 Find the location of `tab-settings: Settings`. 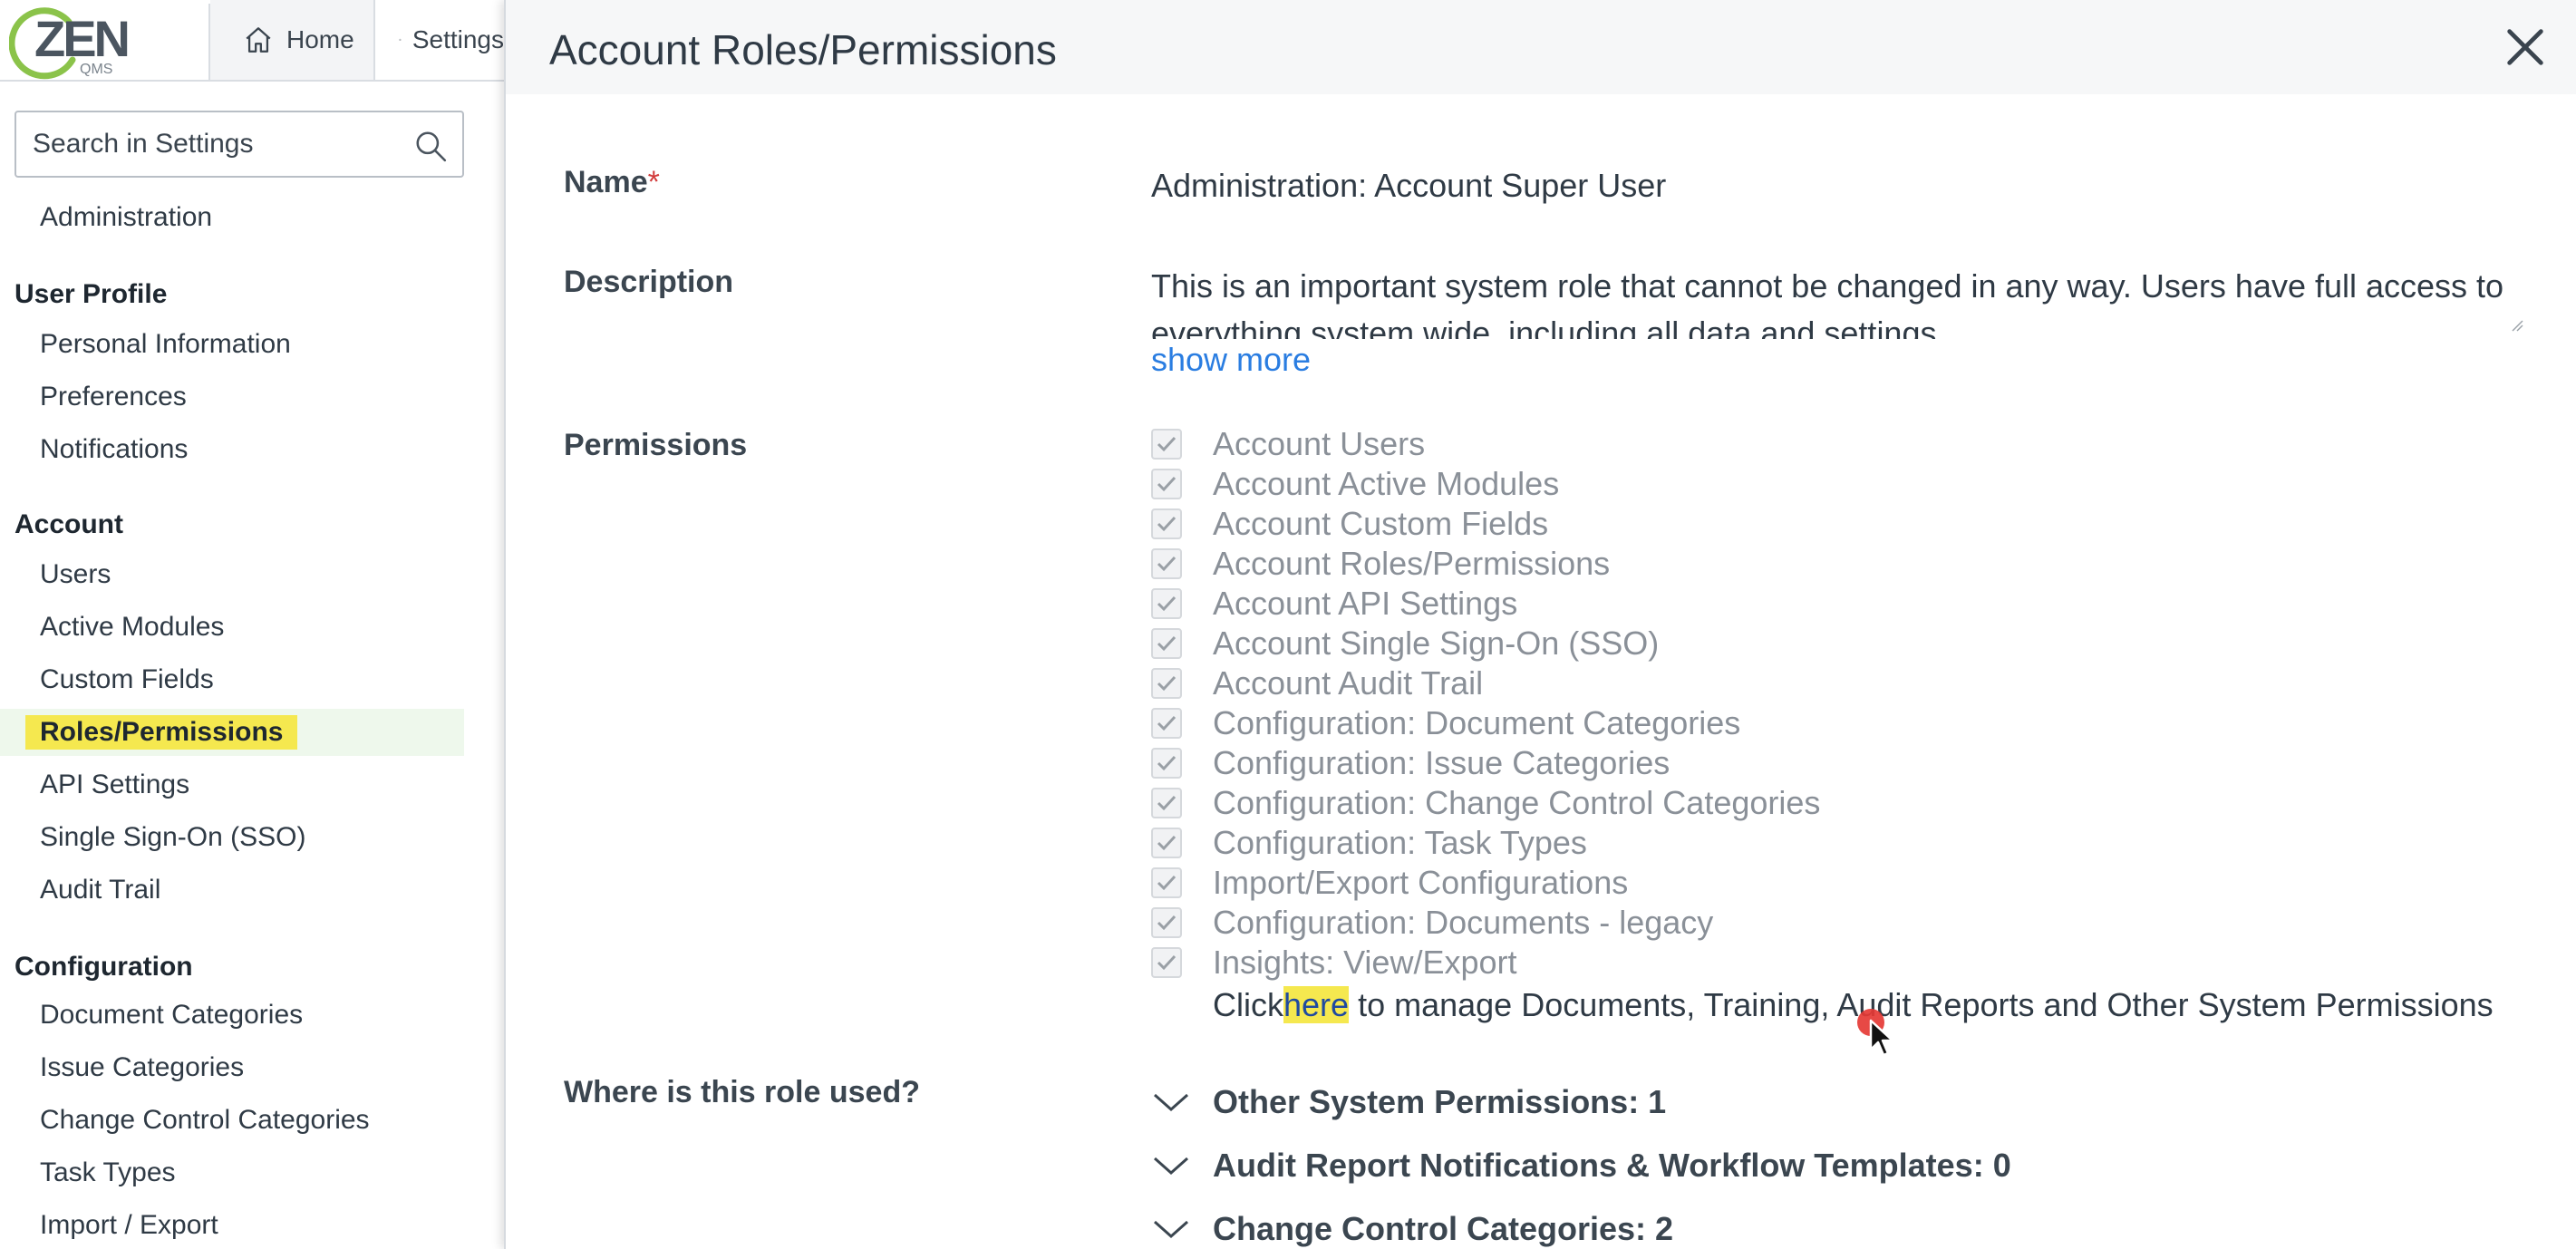

tab-settings: Settings is located at coordinates (440, 40).